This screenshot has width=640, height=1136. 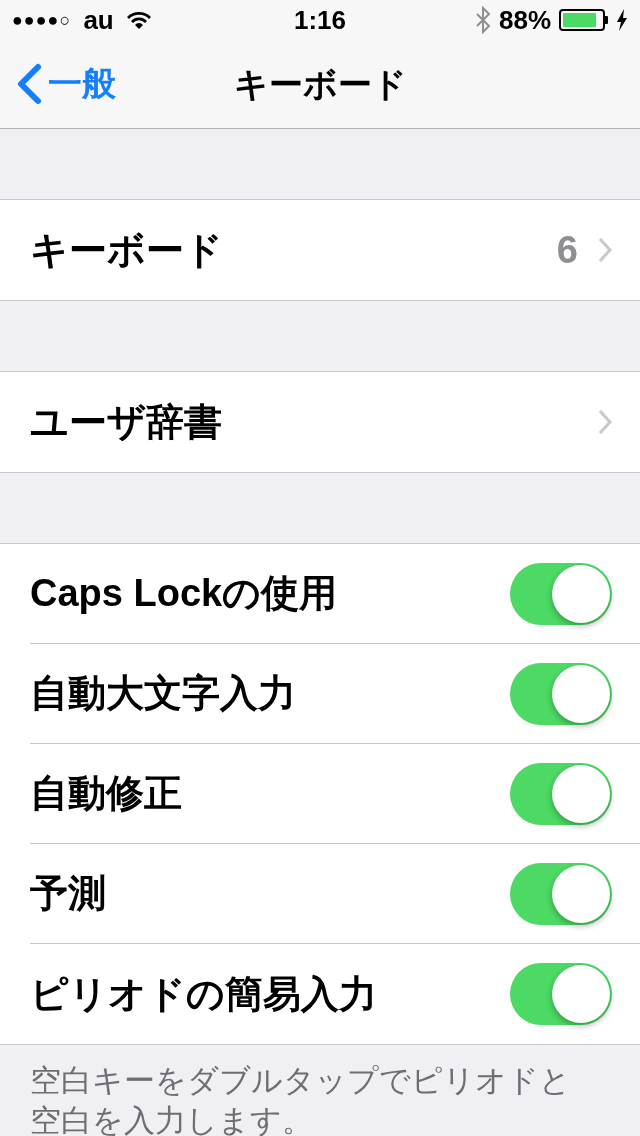 I want to click on screen-title: キーボード, so click(x=320, y=84).